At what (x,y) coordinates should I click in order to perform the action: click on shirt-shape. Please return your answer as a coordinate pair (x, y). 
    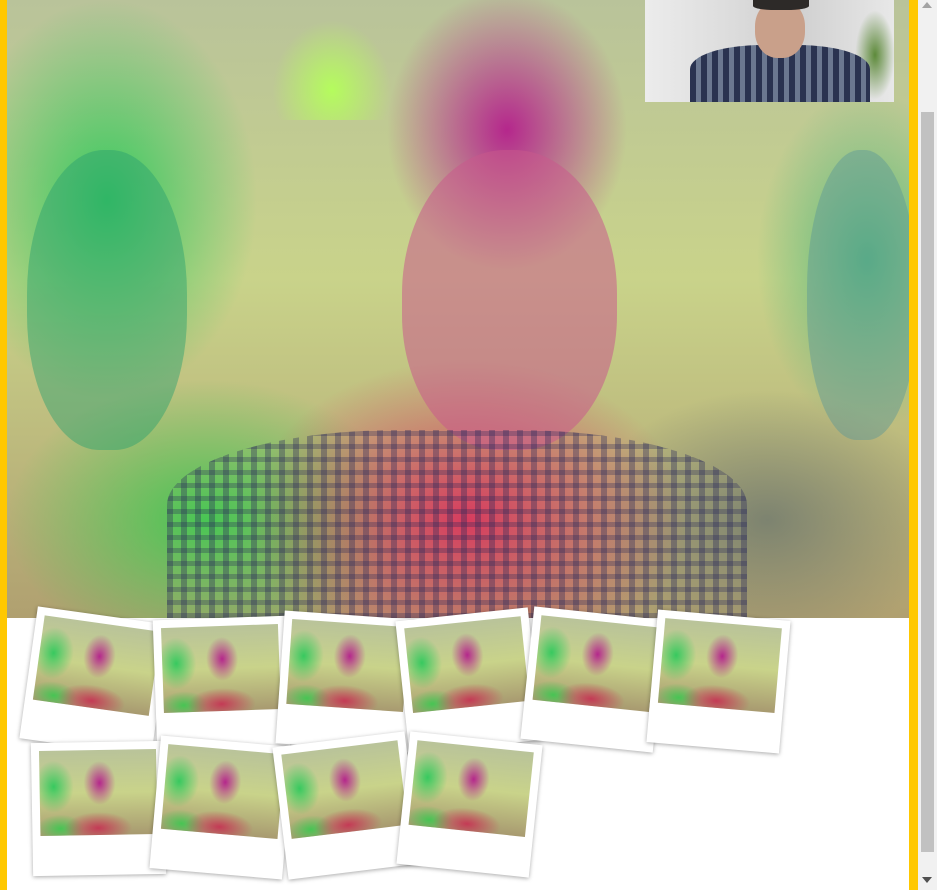
    Looking at the image, I should click on (457, 524).